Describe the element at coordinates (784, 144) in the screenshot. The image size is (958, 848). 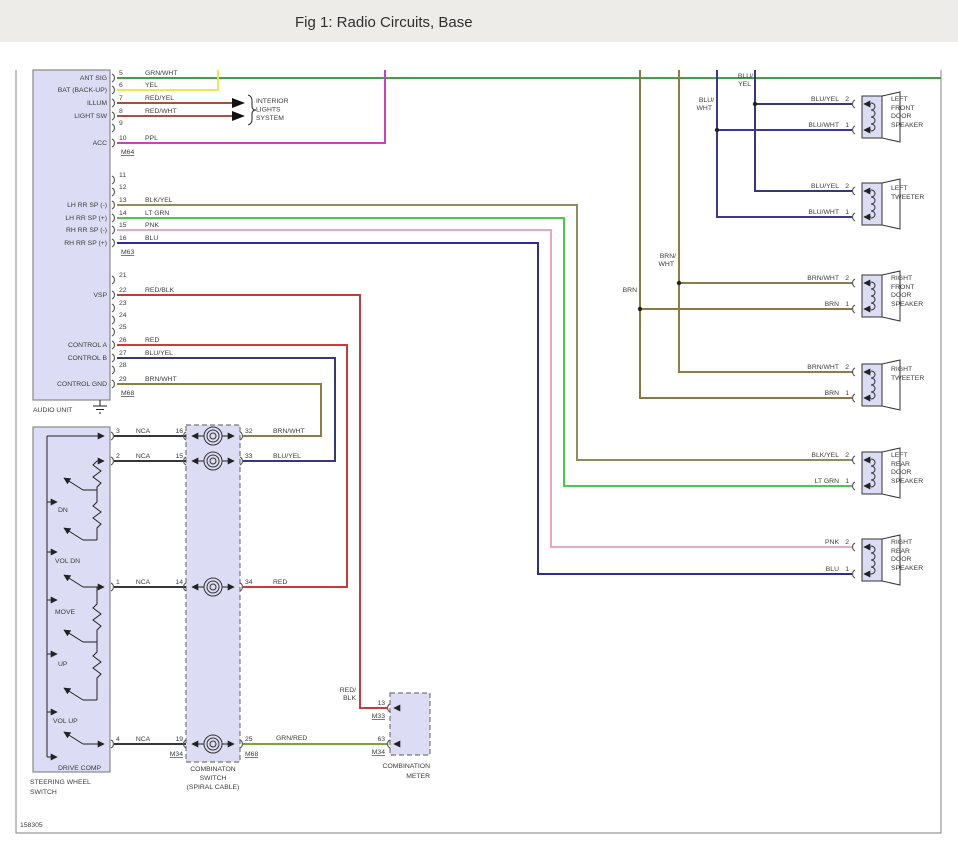
I see `trunk-blu-wht` at that location.